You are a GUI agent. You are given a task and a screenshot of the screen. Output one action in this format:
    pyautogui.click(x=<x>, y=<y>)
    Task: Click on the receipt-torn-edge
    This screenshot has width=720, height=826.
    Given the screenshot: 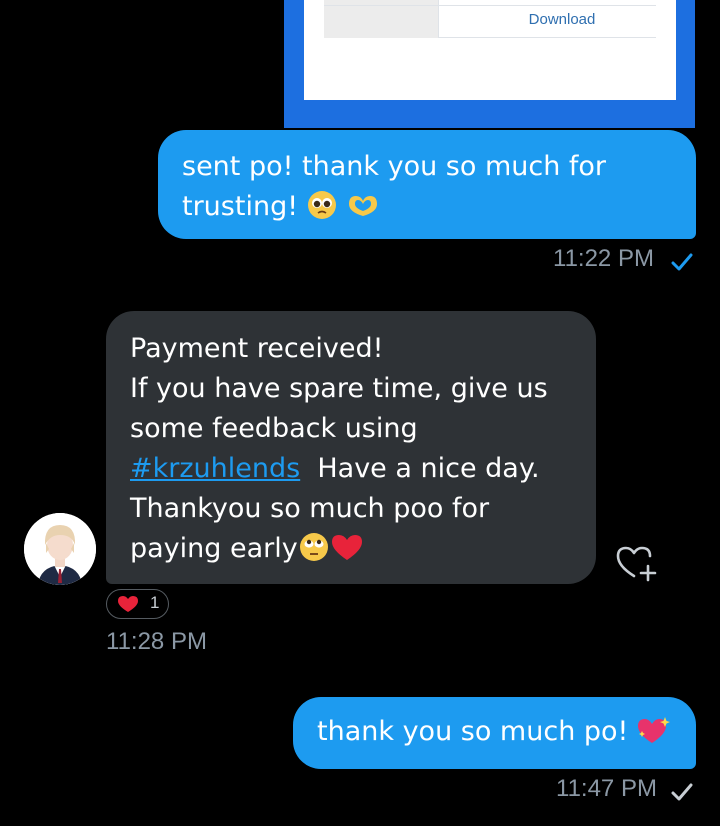 What is the action you would take?
    pyautogui.click(x=490, y=93)
    